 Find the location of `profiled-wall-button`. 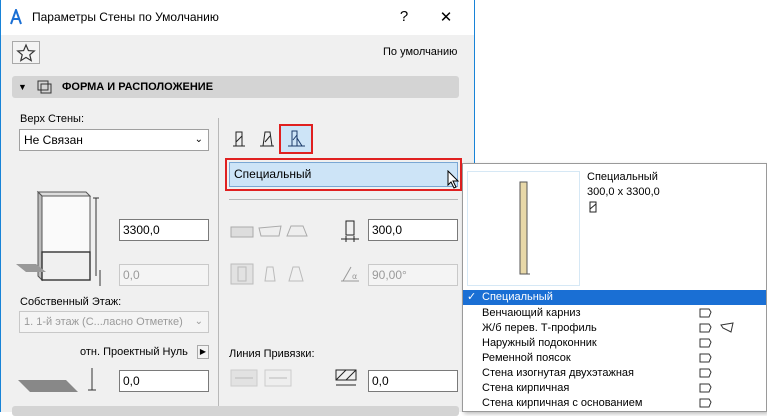

profiled-wall-button is located at coordinates (296, 139).